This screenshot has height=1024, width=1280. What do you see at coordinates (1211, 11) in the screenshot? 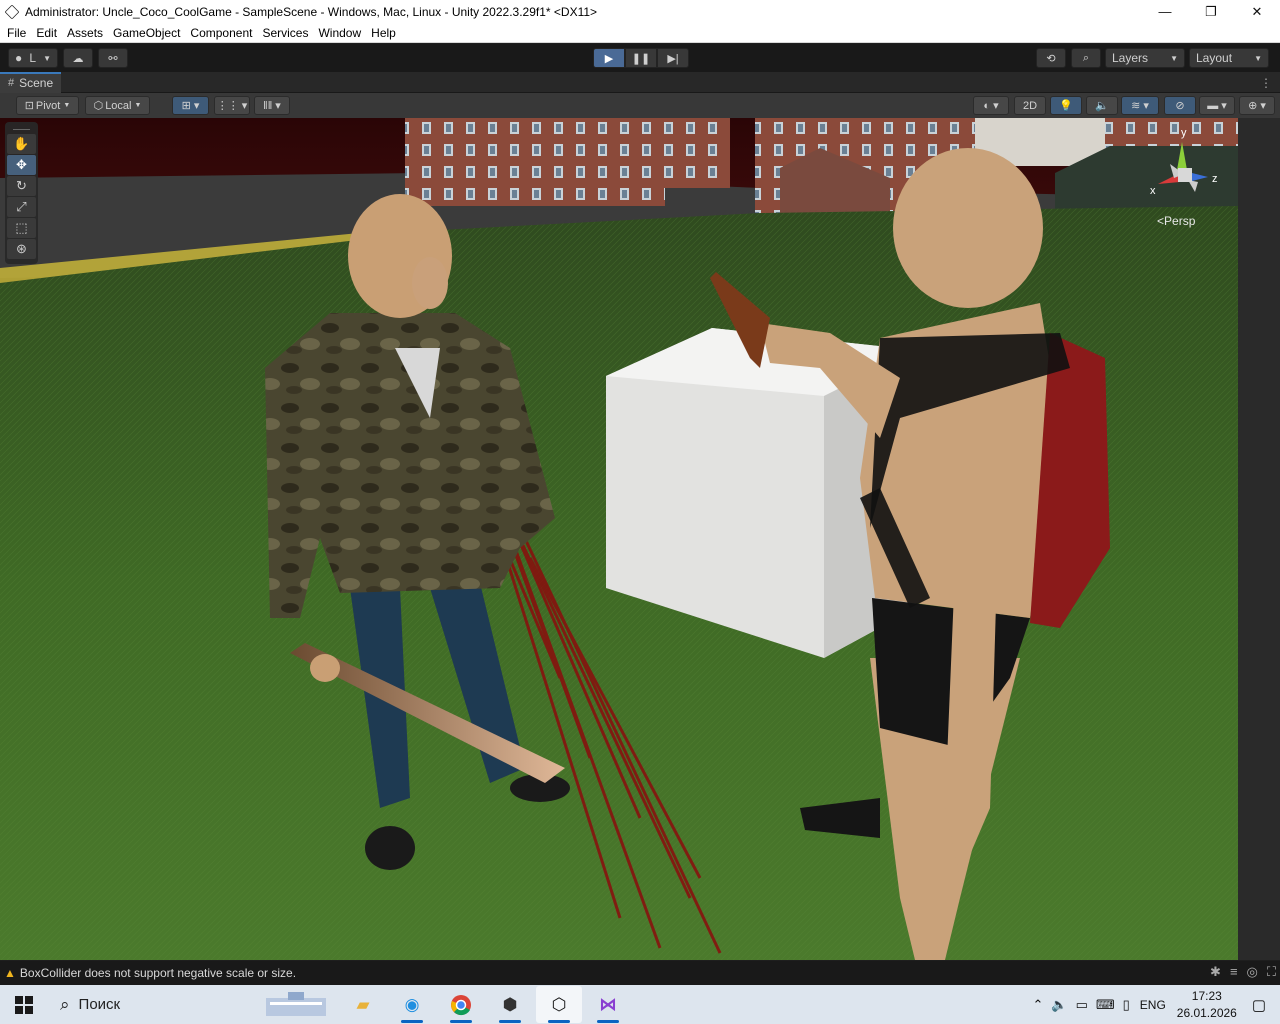
I see `maximize-button: ❐` at bounding box center [1211, 11].